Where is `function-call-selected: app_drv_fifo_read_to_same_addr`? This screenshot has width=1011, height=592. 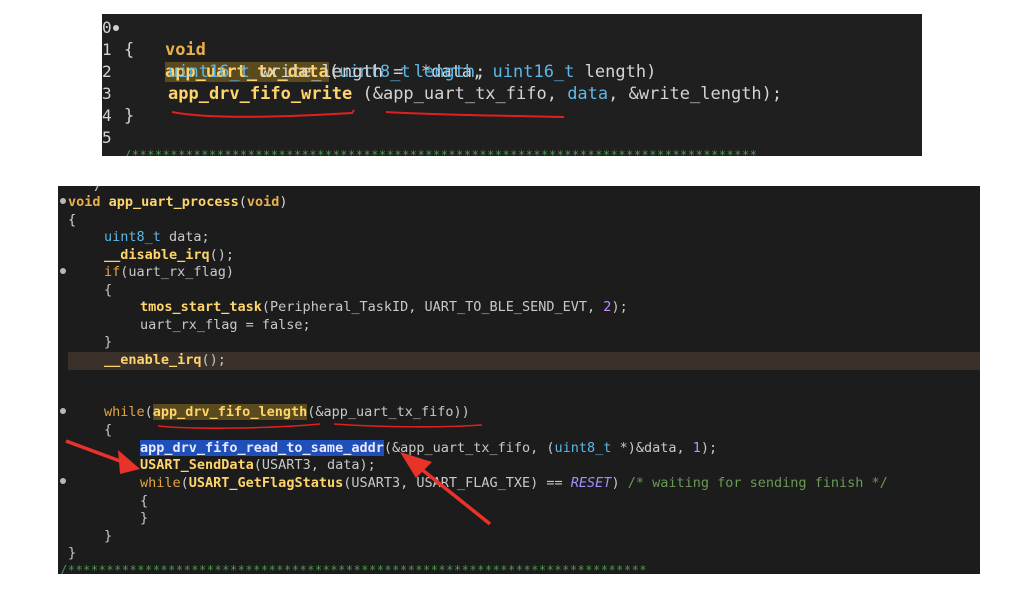 function-call-selected: app_drv_fifo_read_to_same_addr is located at coordinates (262, 448).